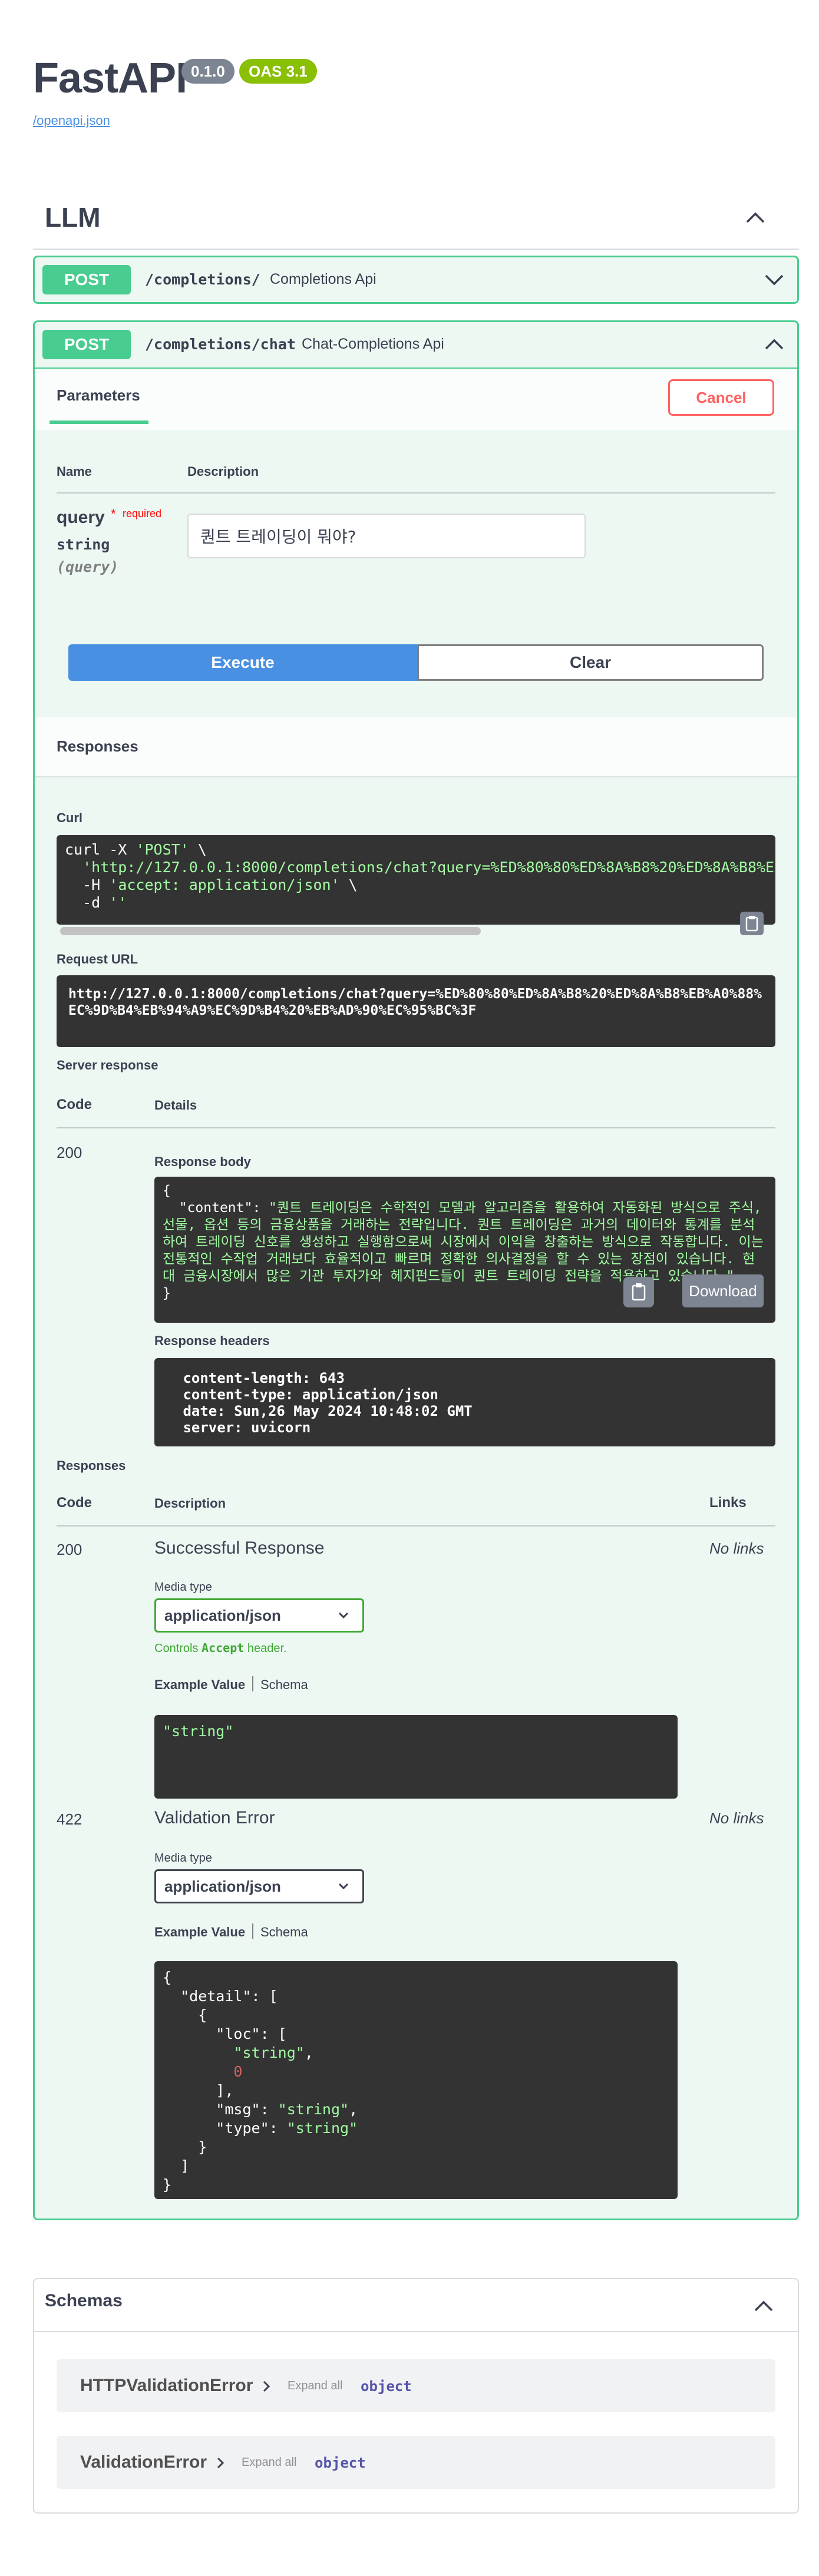  Describe the element at coordinates (113, 513) in the screenshot. I see `required-star: *` at that location.